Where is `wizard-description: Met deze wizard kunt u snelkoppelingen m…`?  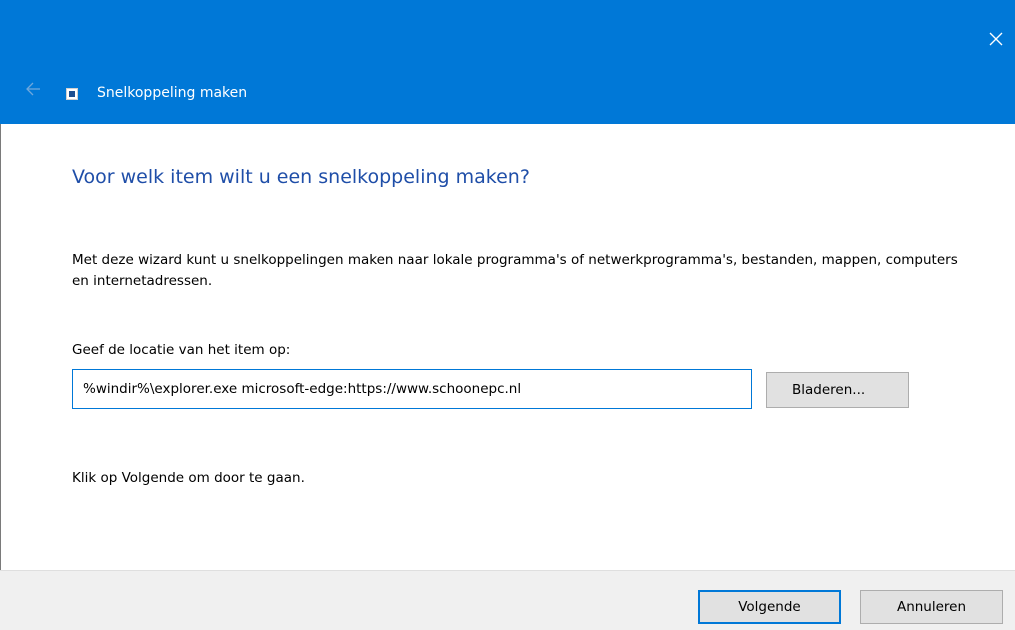
wizard-description: Met deze wizard kunt u snelkoppelingen m… is located at coordinates (515, 270).